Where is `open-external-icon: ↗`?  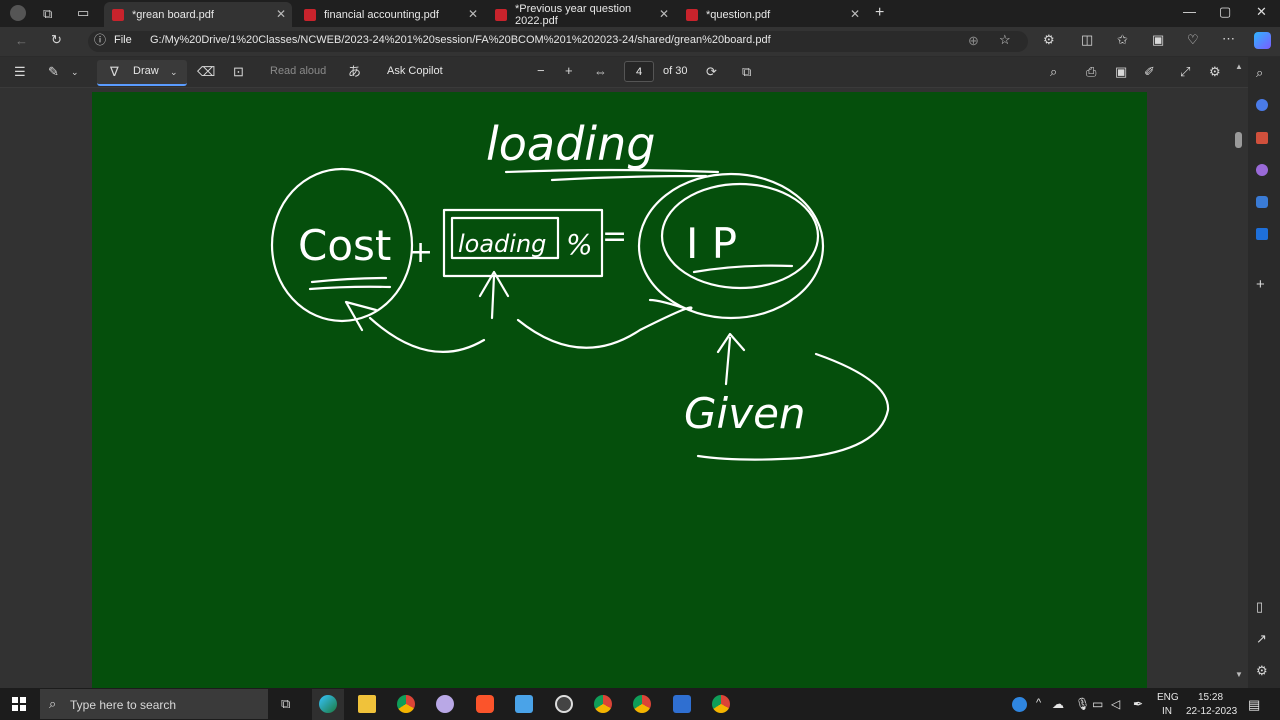
open-external-icon: ↗ is located at coordinates (1261, 638).